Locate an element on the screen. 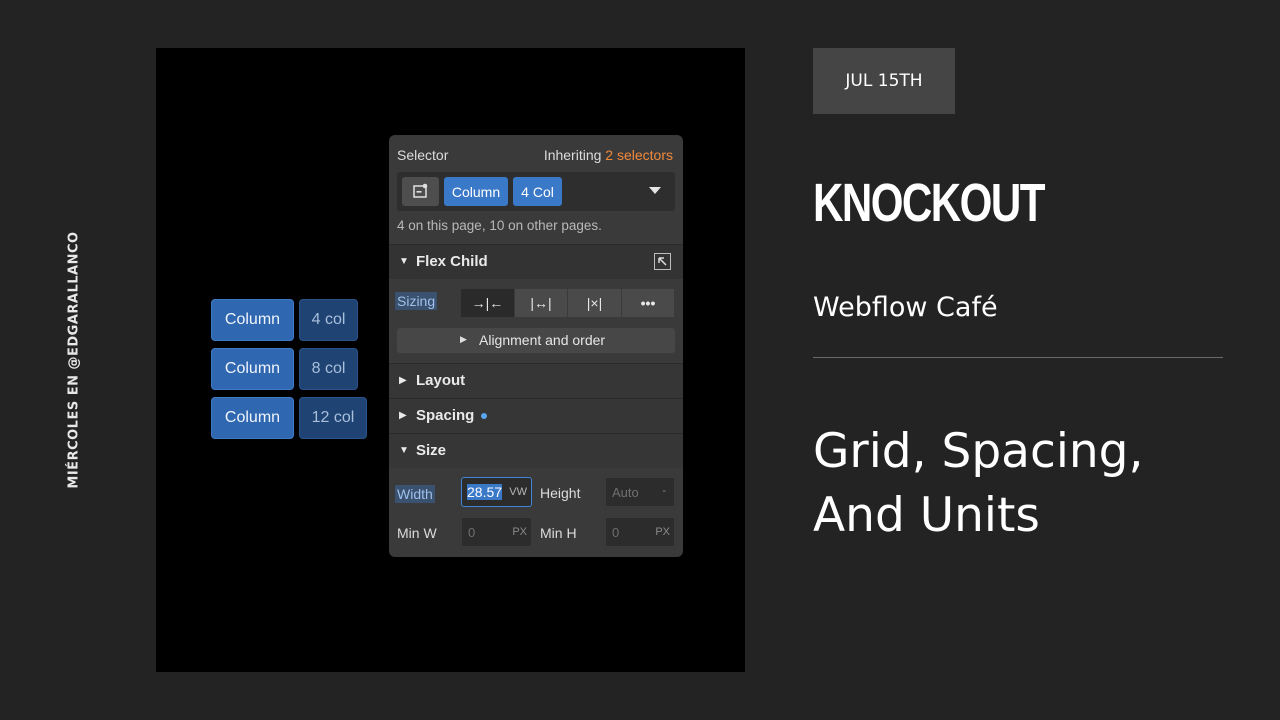 Image resolution: width=1280 pixels, height=720 pixels. selector-type-button is located at coordinates (420, 191).